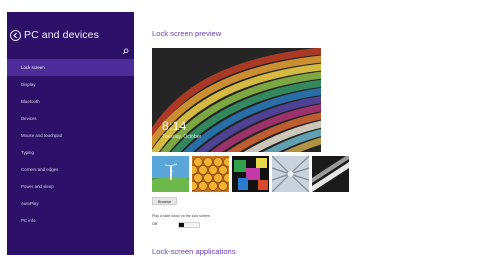 The width and height of the screenshot is (481, 257). I want to click on background-thumbnail-color-blocks, so click(250, 174).